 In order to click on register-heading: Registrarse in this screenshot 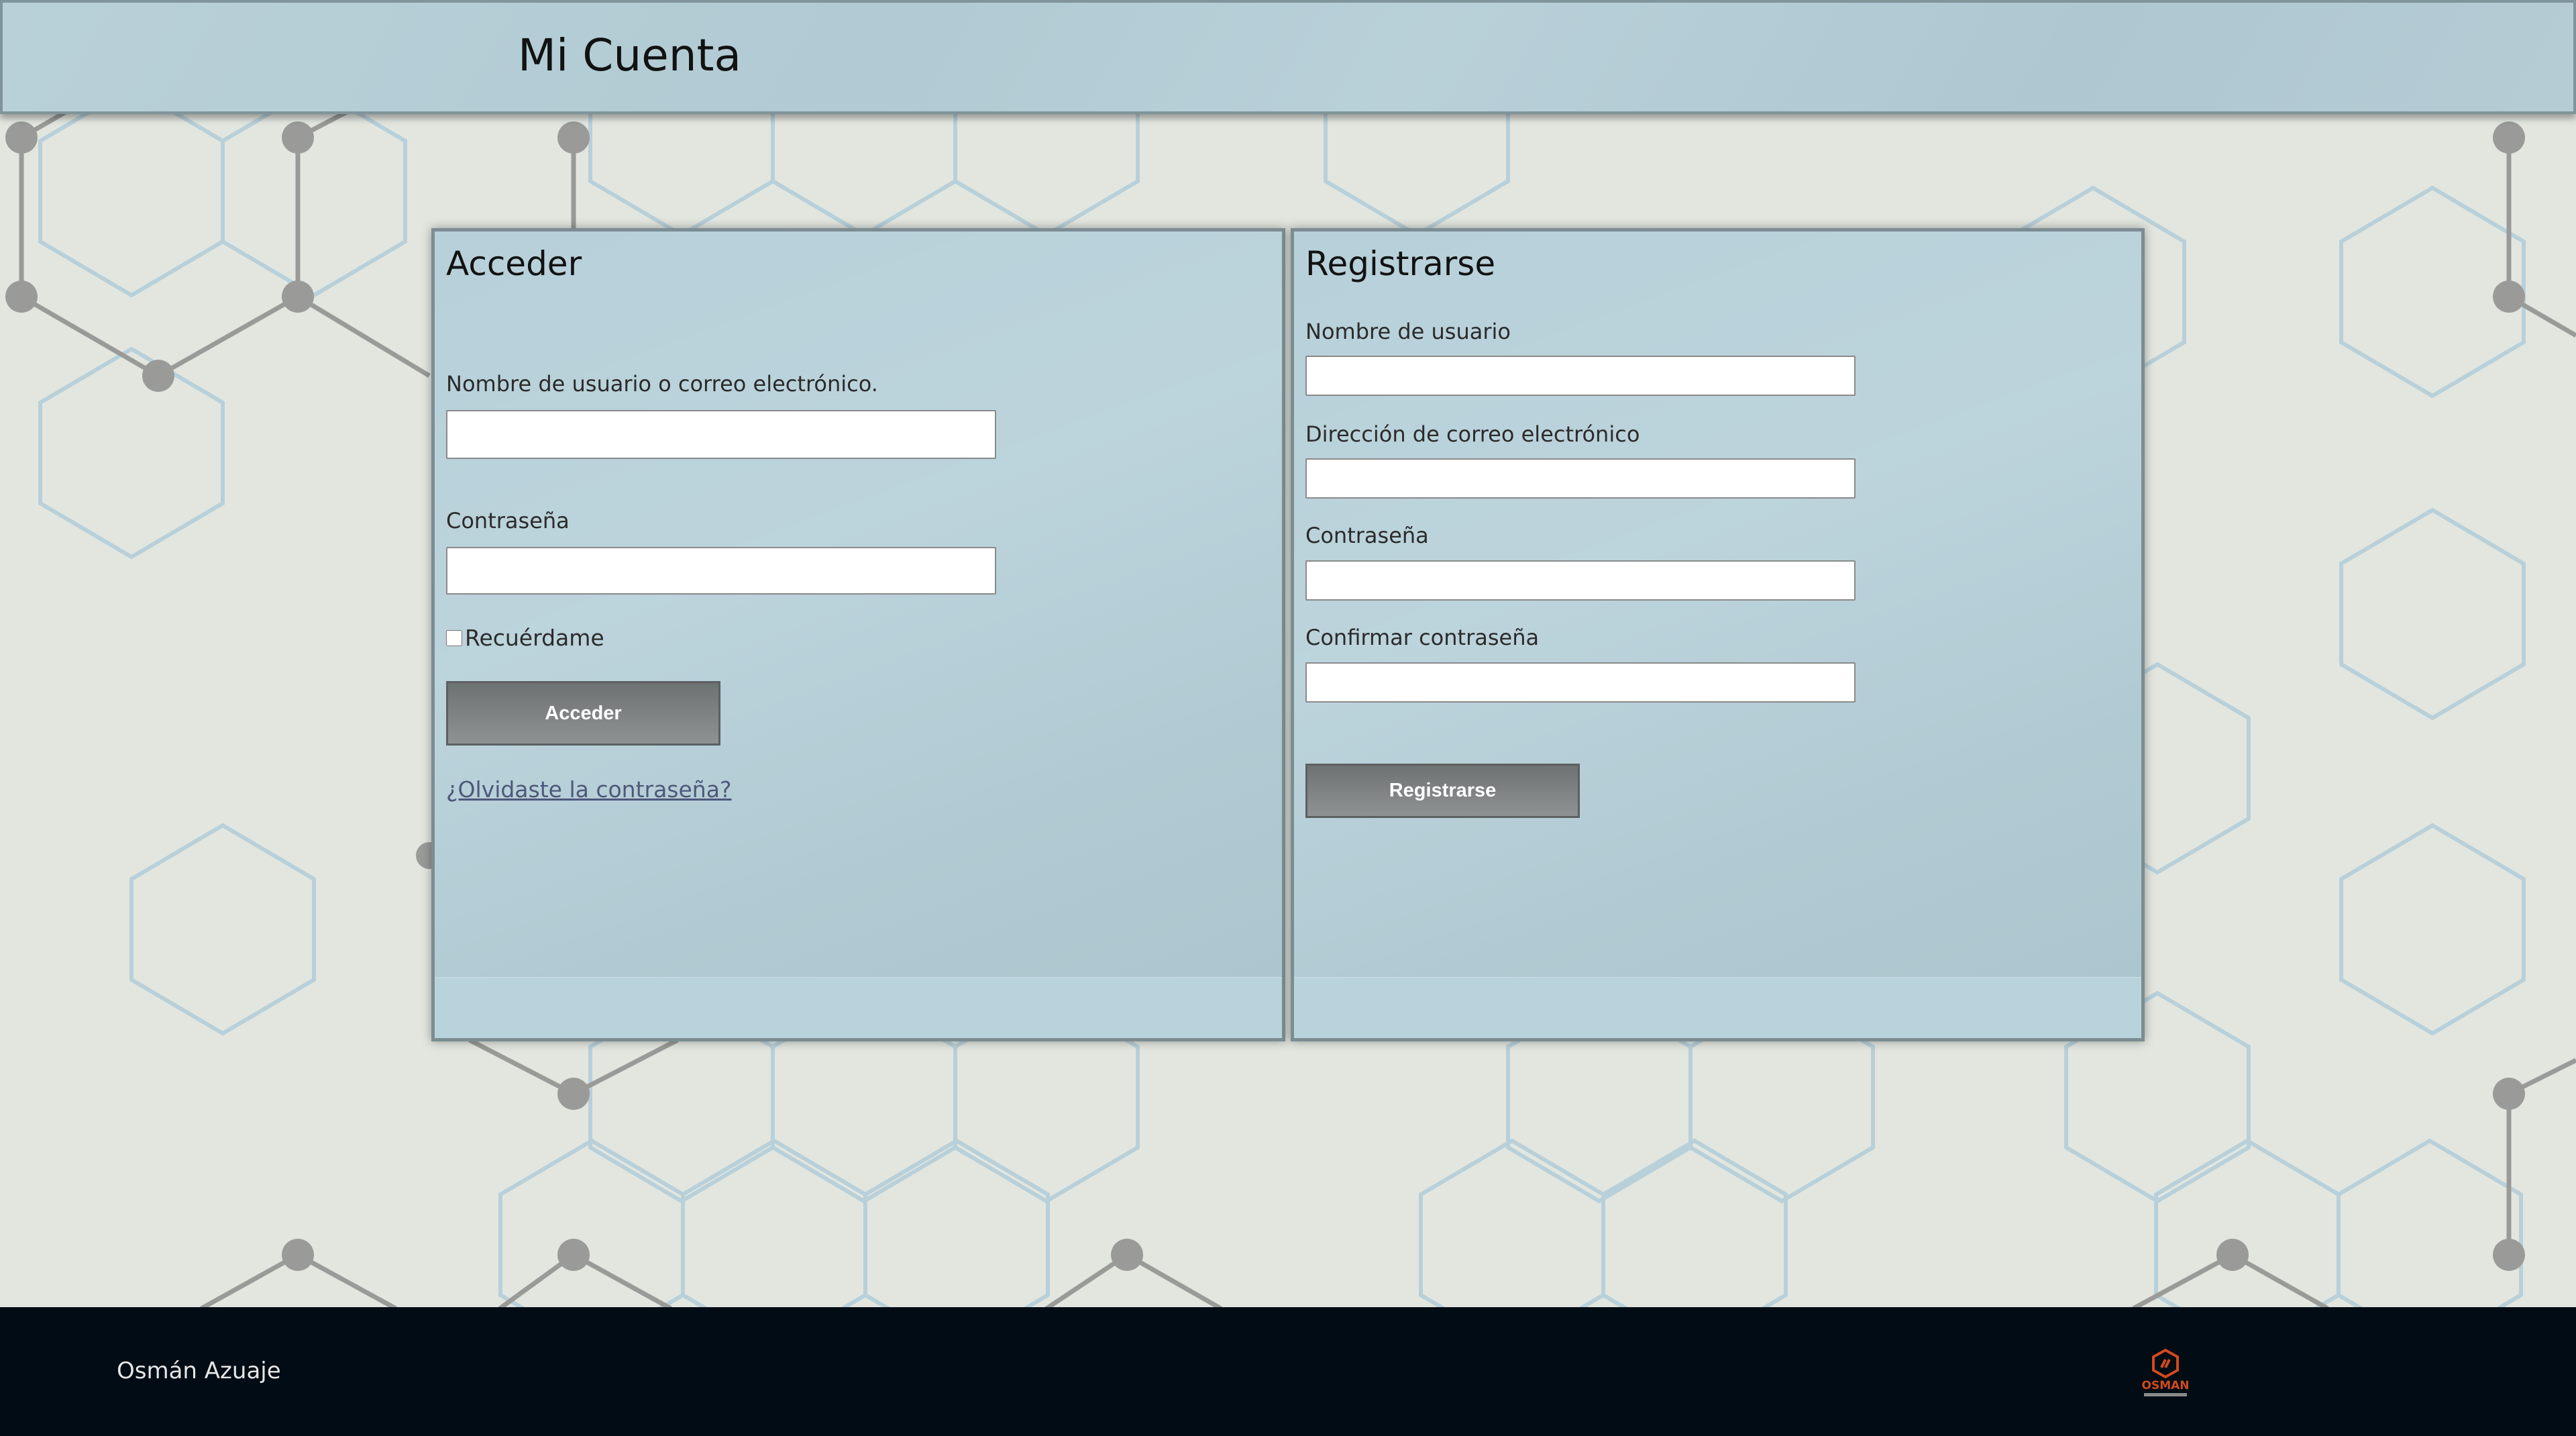, I will do `click(1400, 263)`.